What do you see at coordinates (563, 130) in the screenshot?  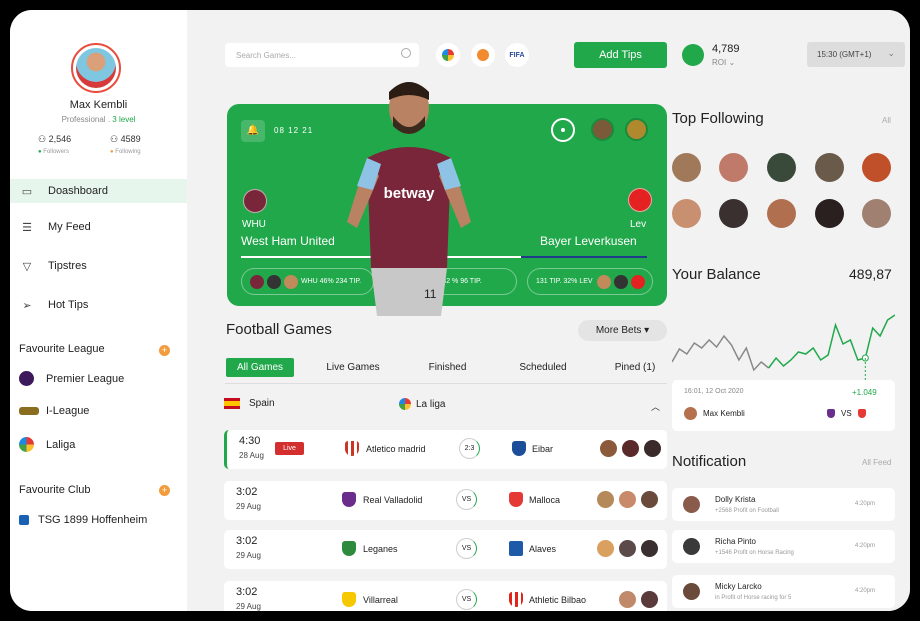 I see `live-indicator-icon` at bounding box center [563, 130].